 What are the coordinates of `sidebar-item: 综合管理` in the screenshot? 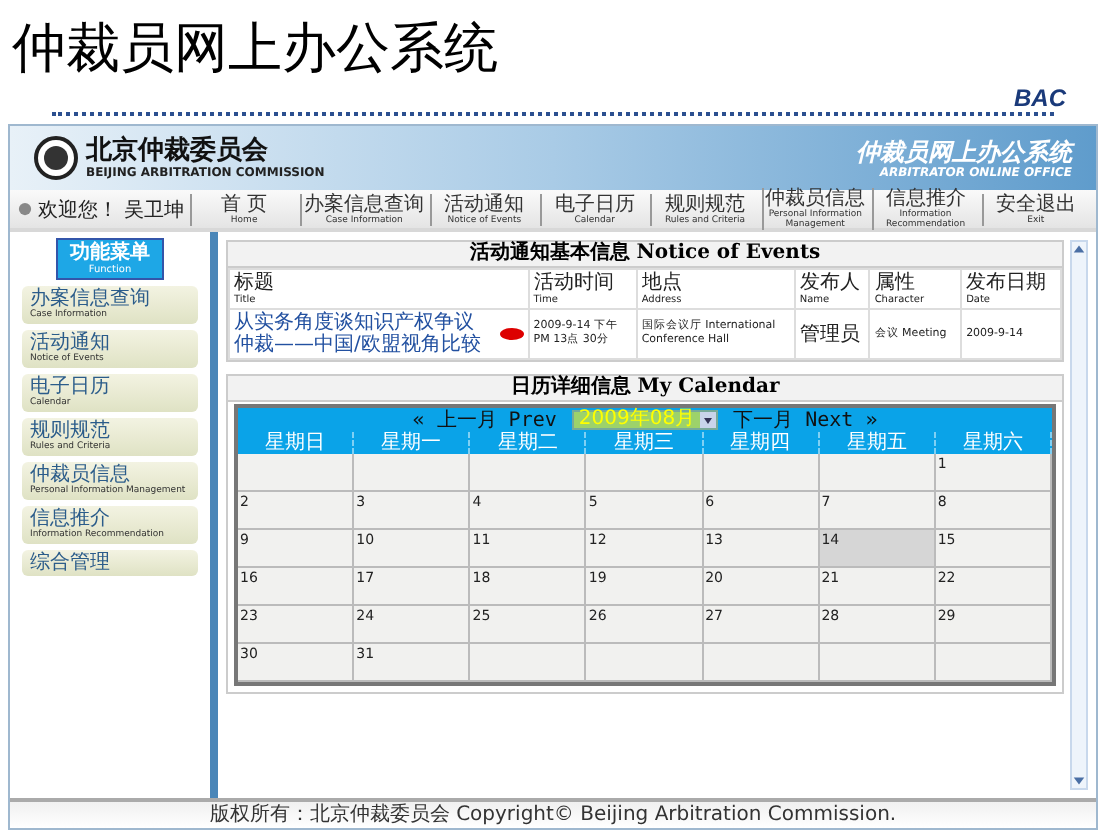 It's located at (110, 563).